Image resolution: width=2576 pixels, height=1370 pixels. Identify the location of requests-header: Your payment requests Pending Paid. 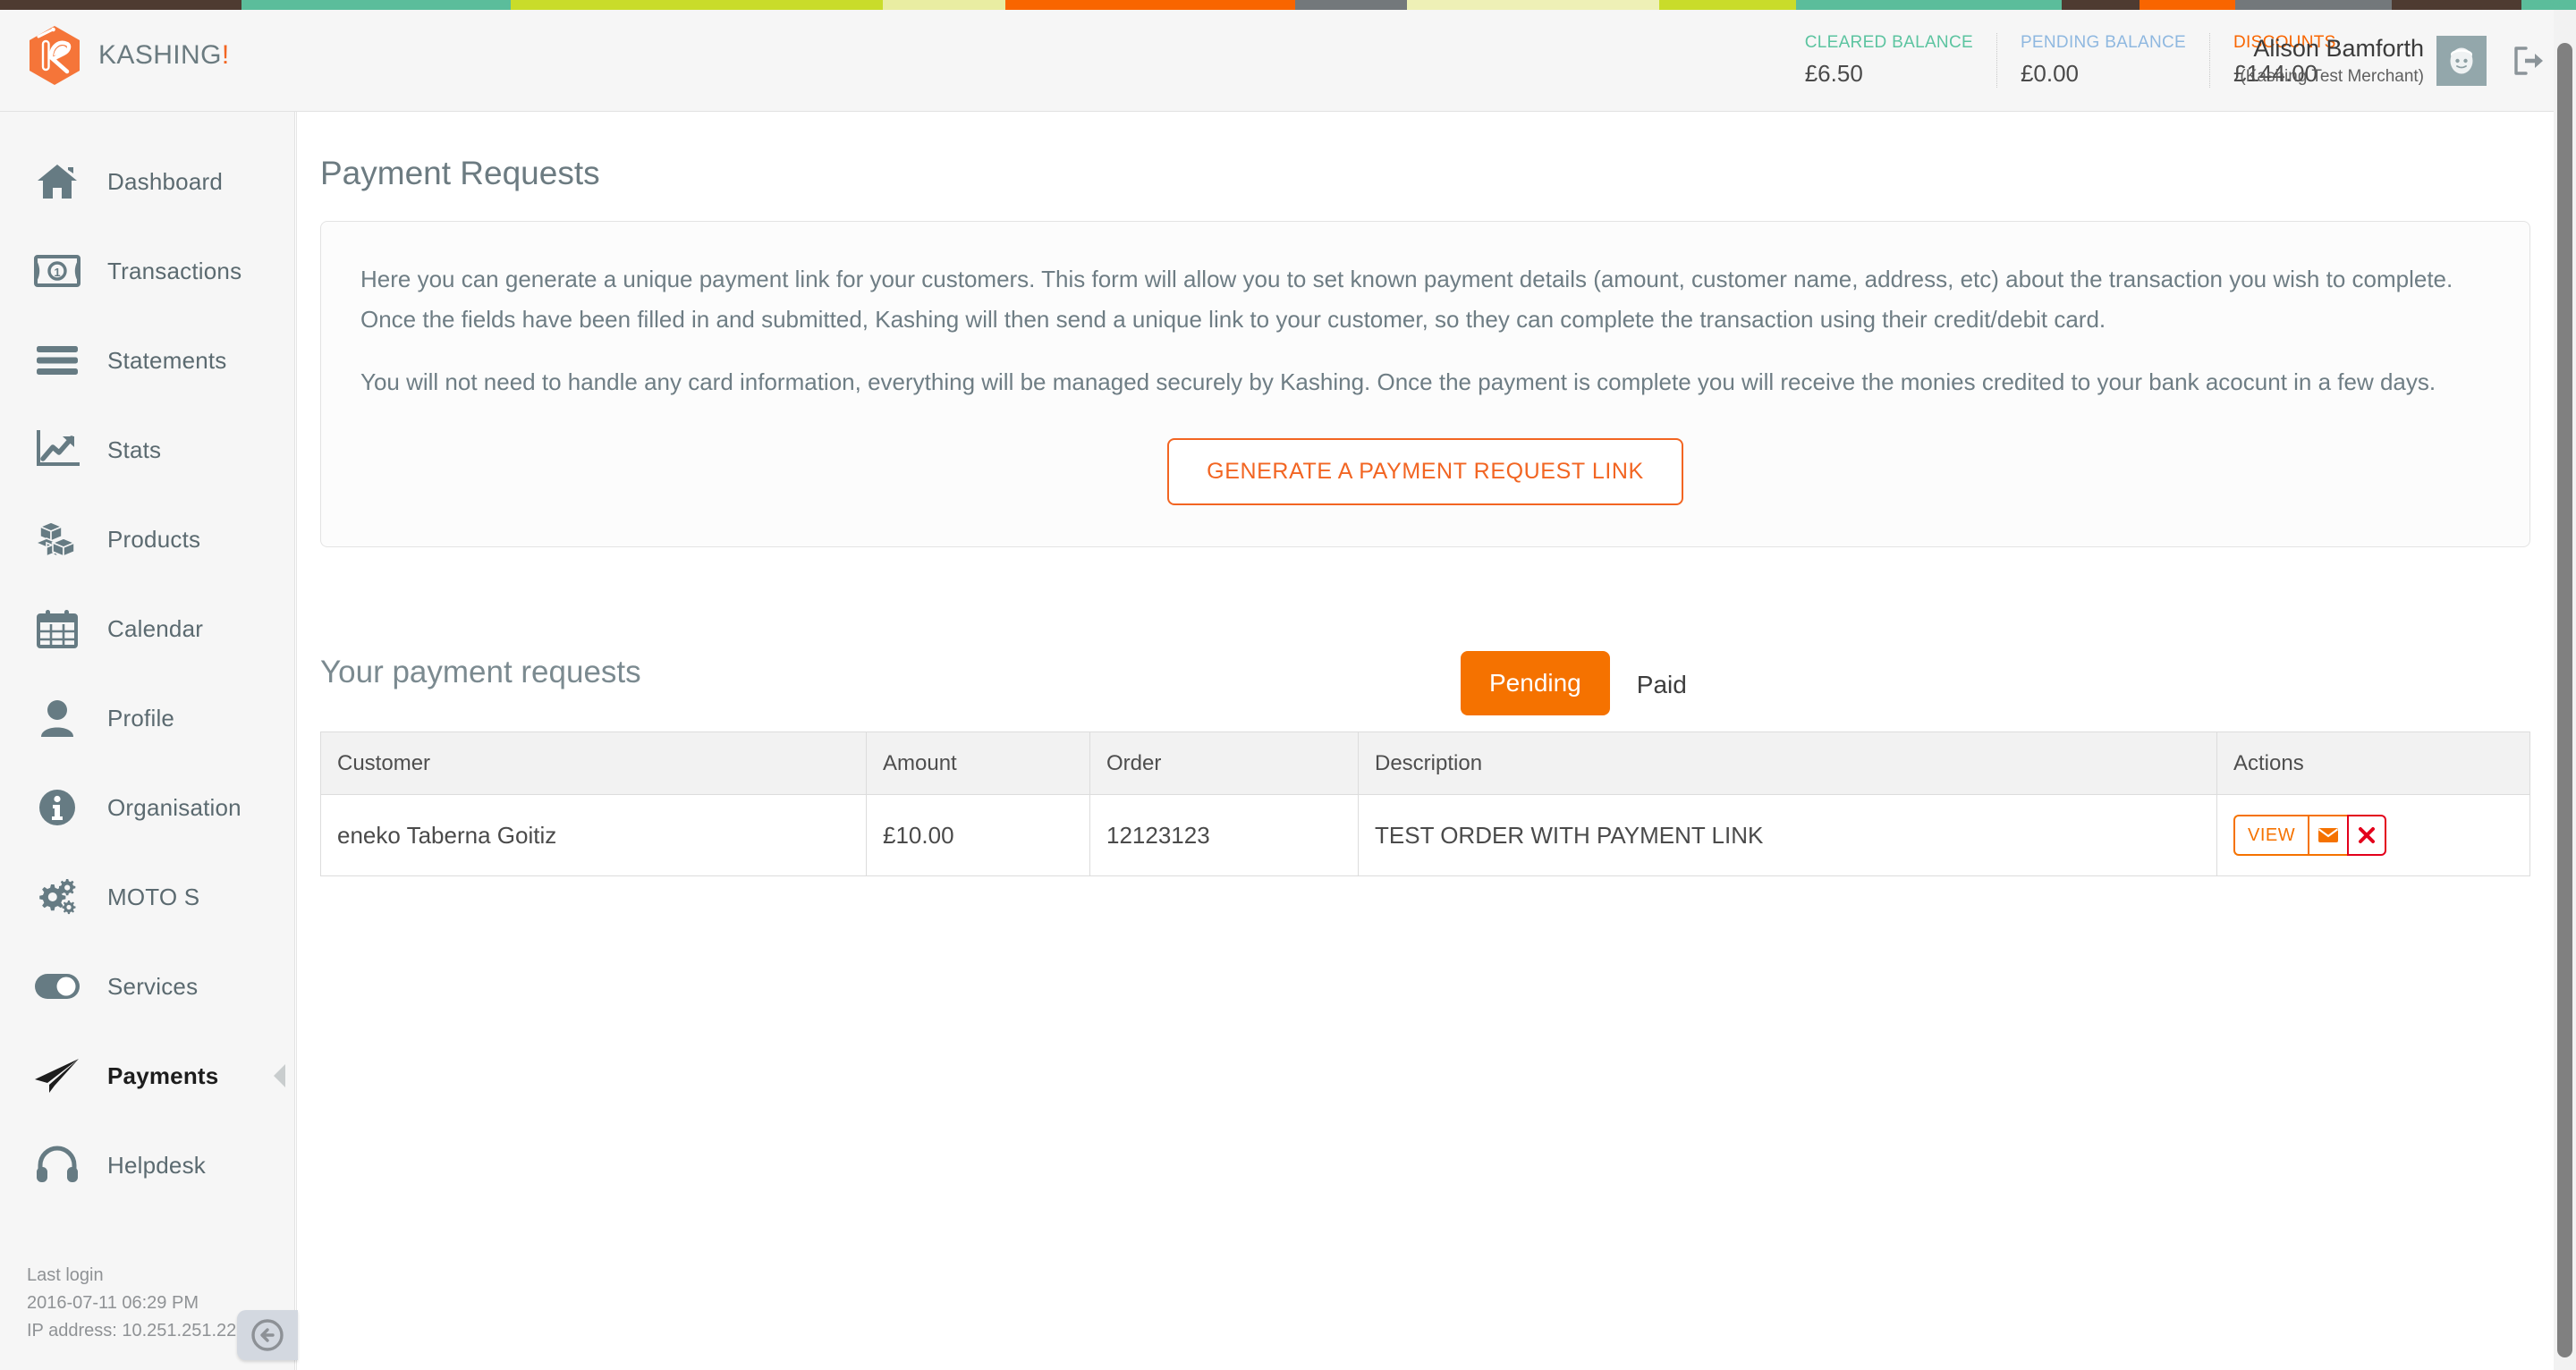
(1425, 673).